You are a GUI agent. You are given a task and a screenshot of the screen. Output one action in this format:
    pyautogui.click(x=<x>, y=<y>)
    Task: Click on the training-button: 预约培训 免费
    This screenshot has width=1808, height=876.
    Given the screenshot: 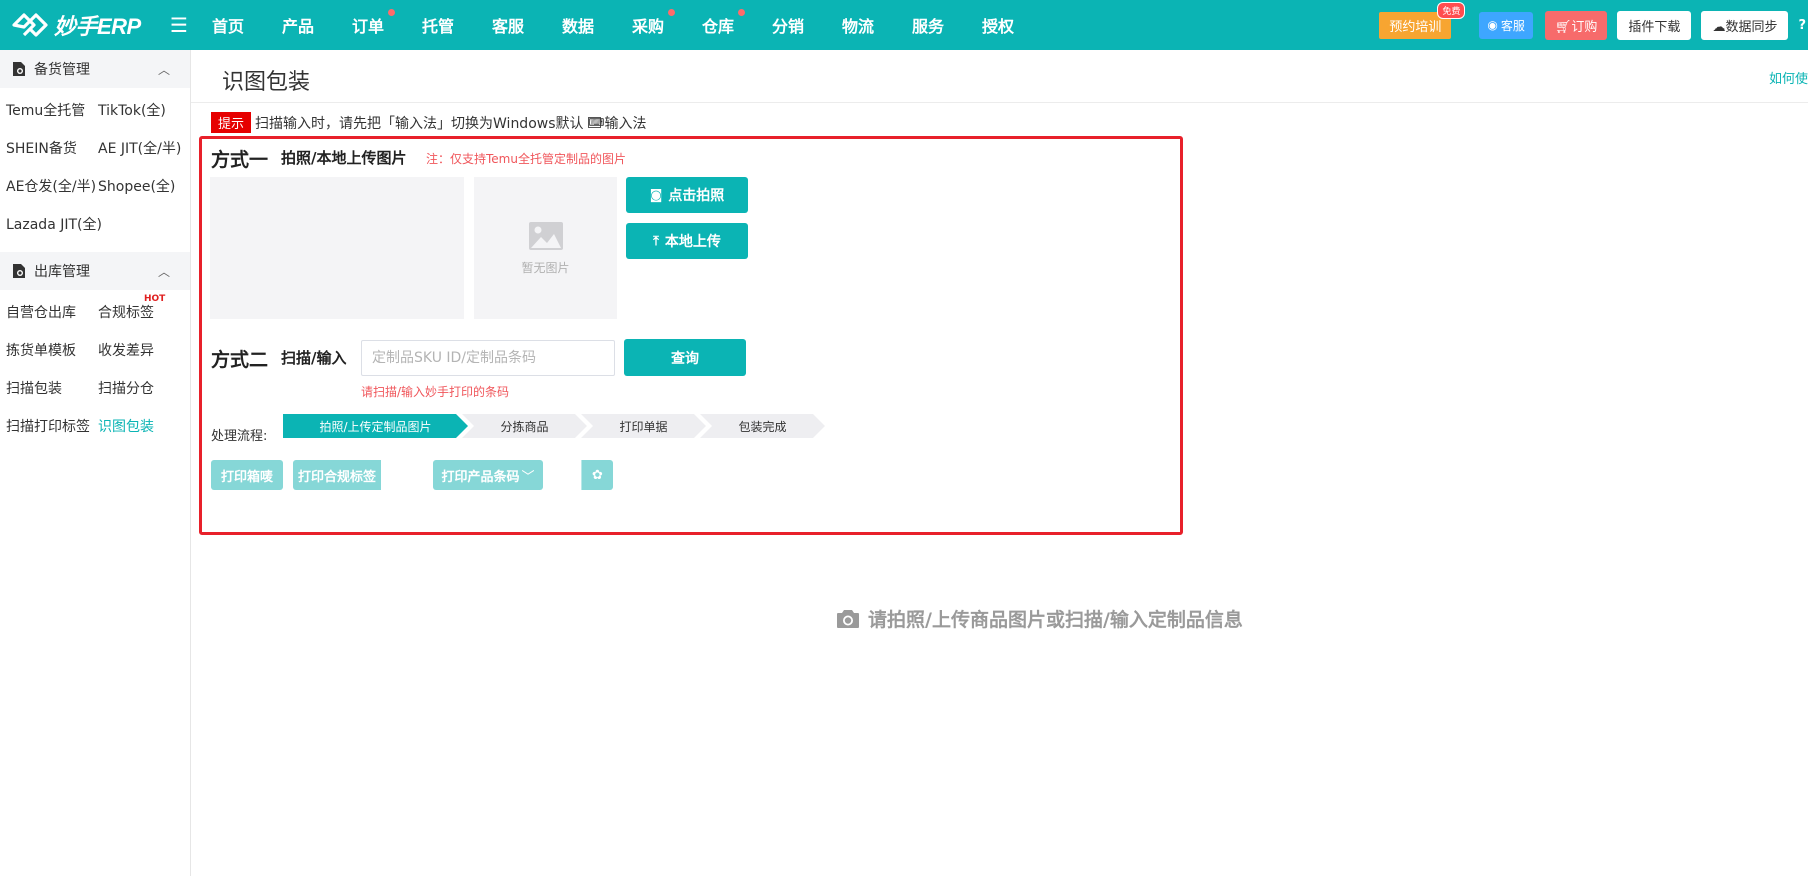 What is the action you would take?
    pyautogui.click(x=1422, y=20)
    